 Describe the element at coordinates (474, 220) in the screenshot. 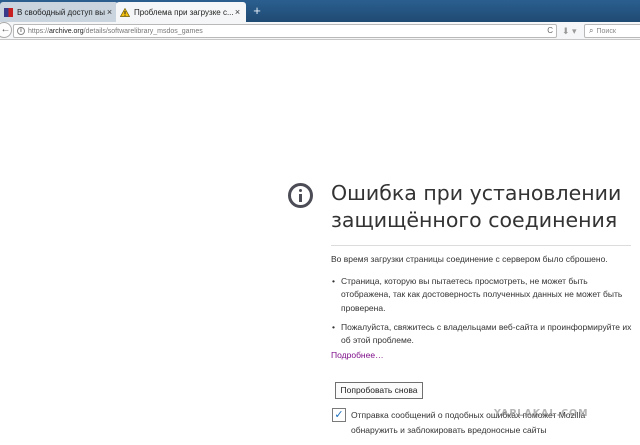

I see `page-title-line2: защищённого соединения` at that location.